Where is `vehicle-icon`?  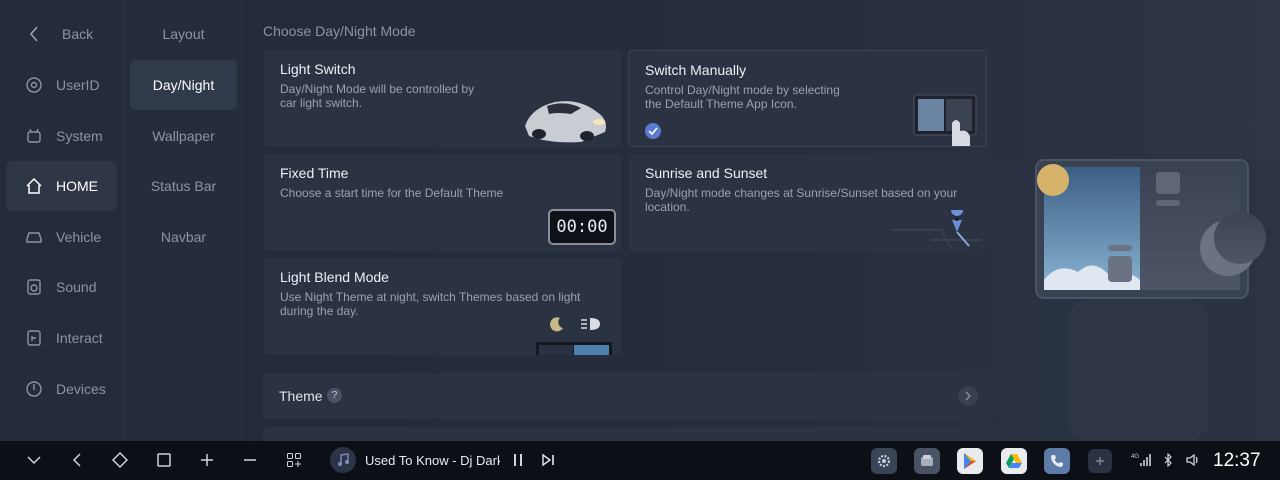
vehicle-icon is located at coordinates (34, 237).